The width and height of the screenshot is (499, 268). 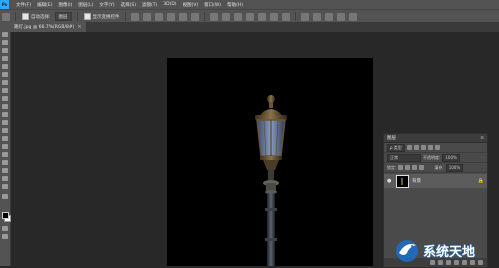 I want to click on visibility-eye-icon: ●, so click(x=390, y=181).